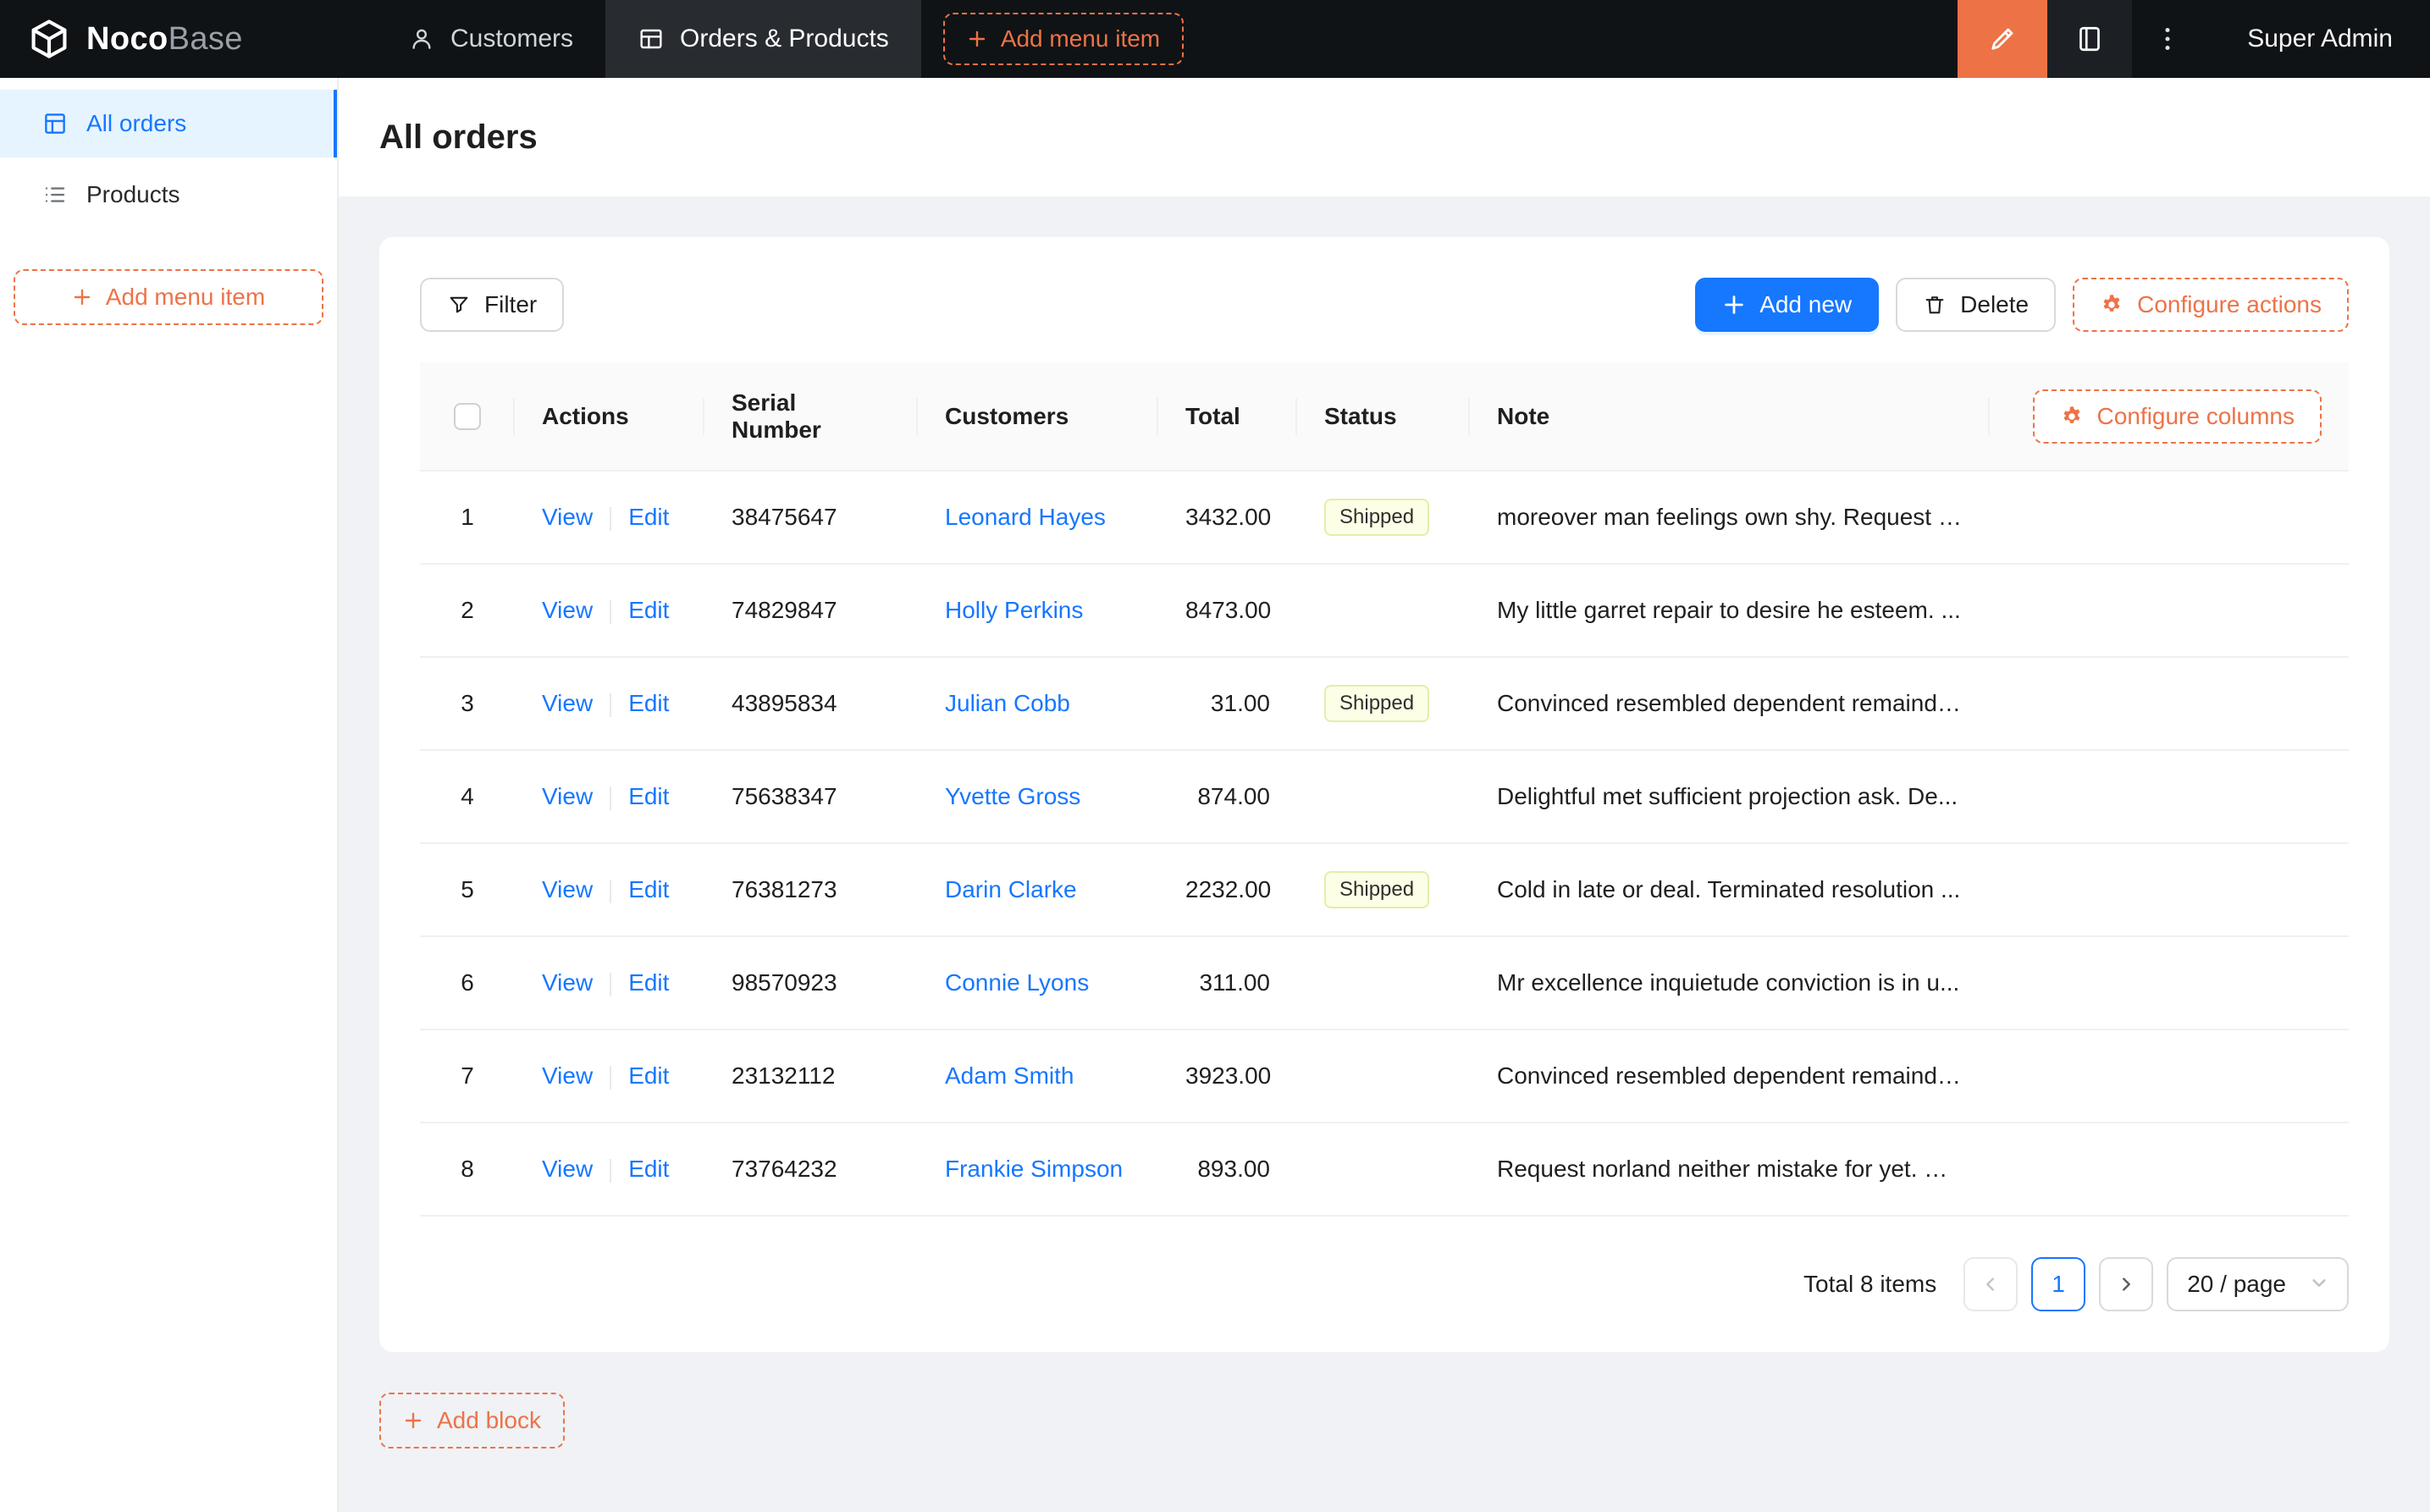  I want to click on logo-text-base: Base, so click(206, 38).